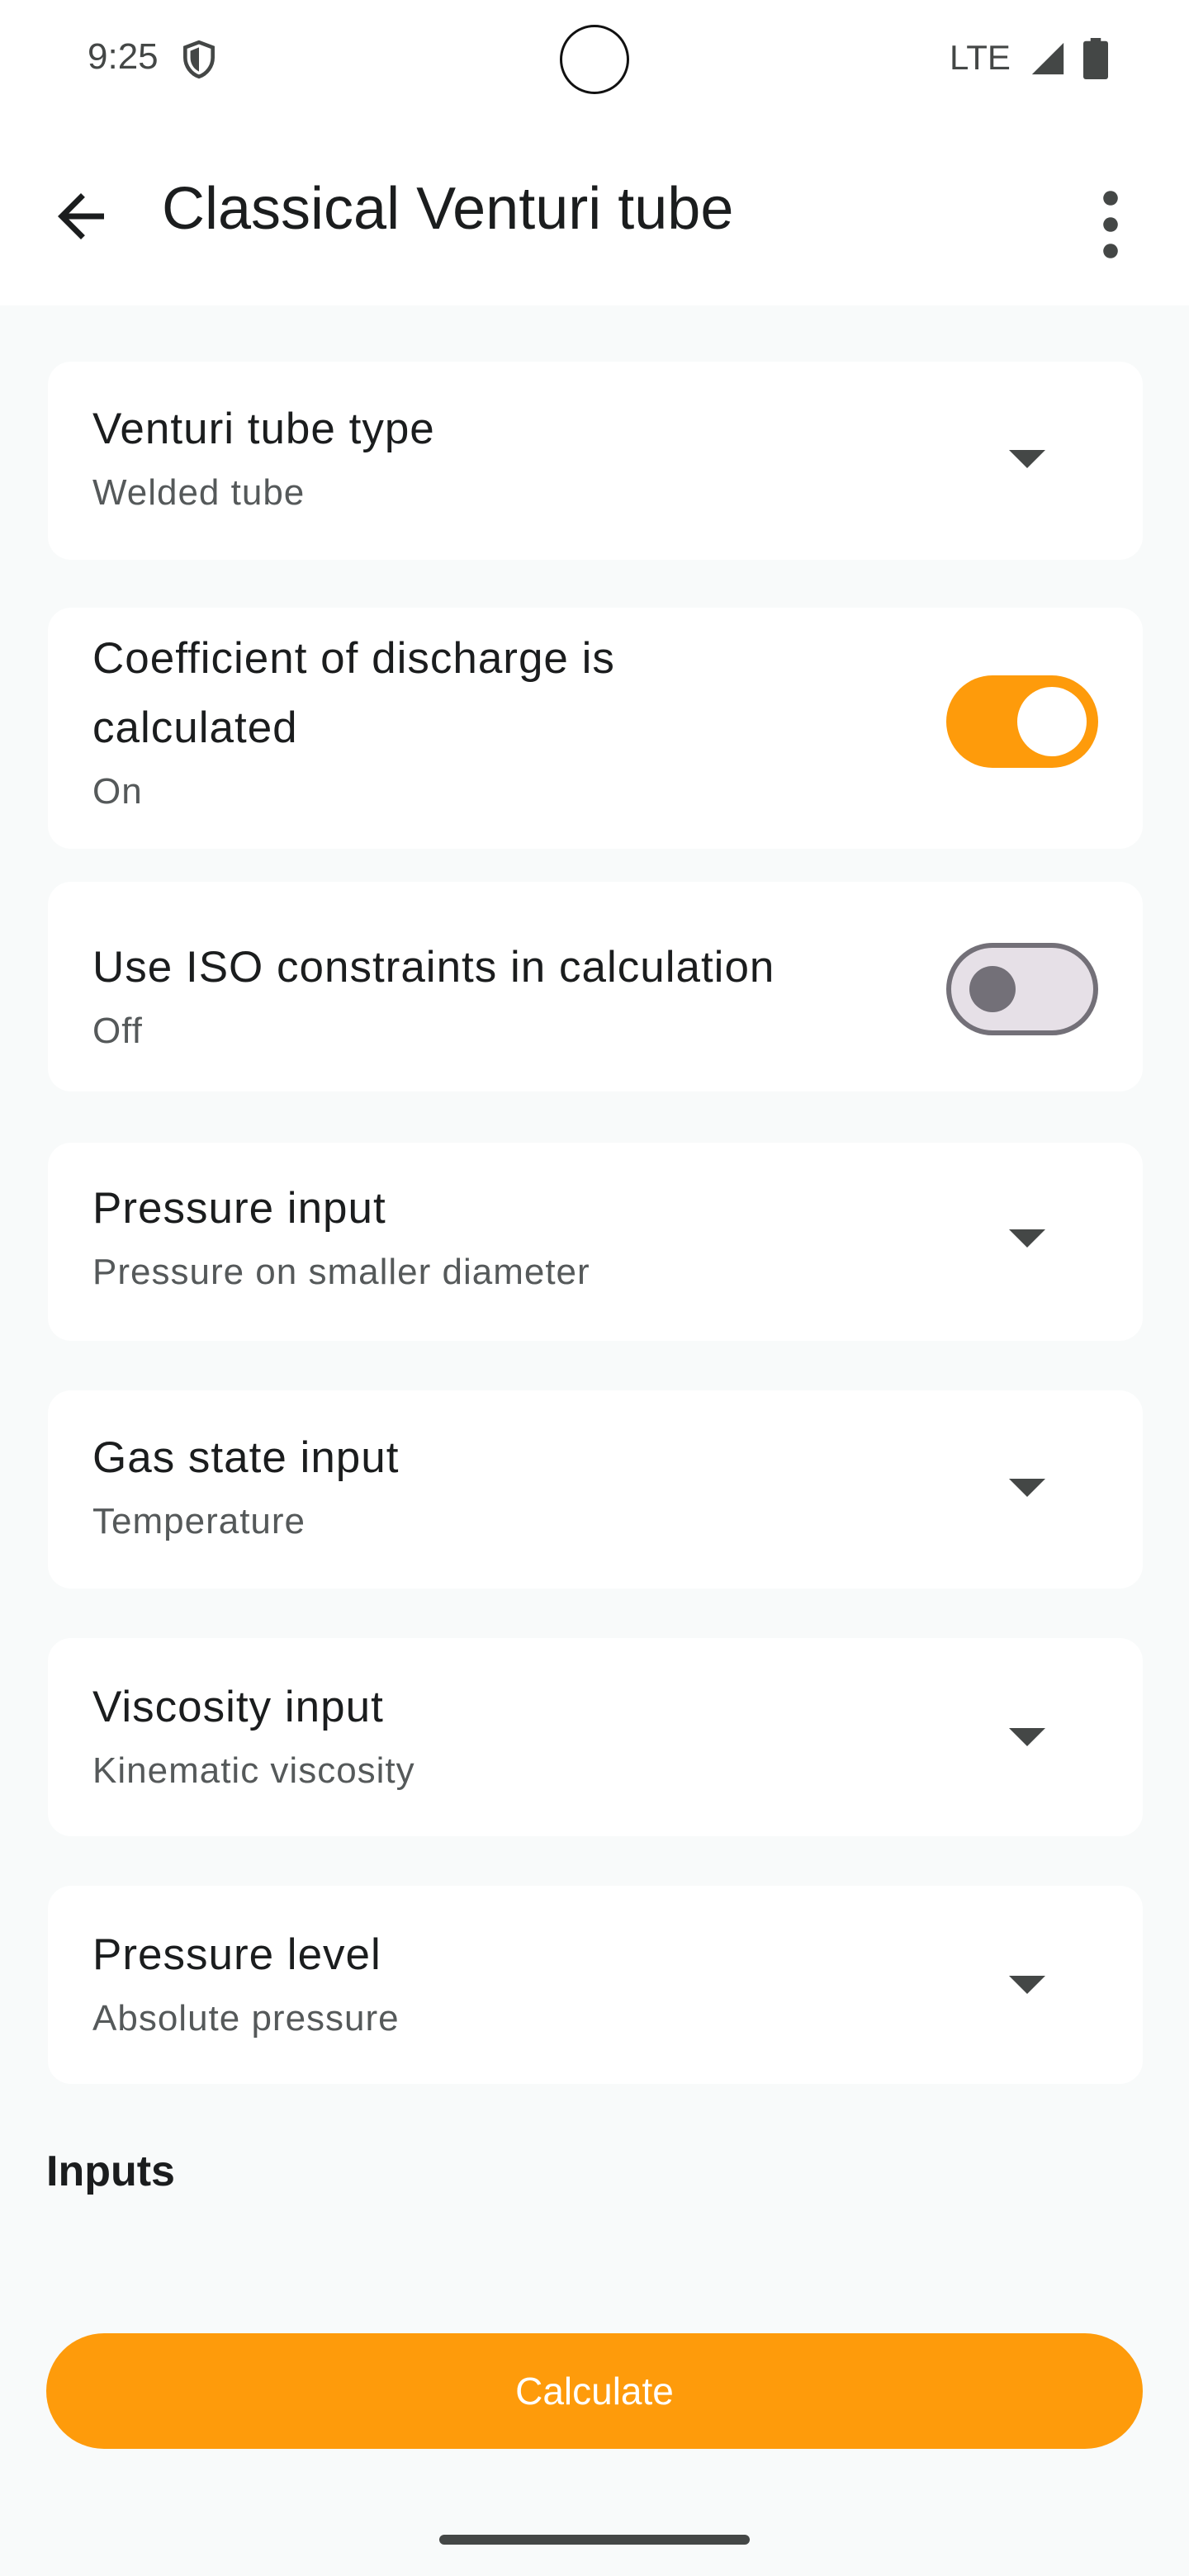  I want to click on setting-pressure-level: Pressure level Absolute pressure, so click(595, 1985).